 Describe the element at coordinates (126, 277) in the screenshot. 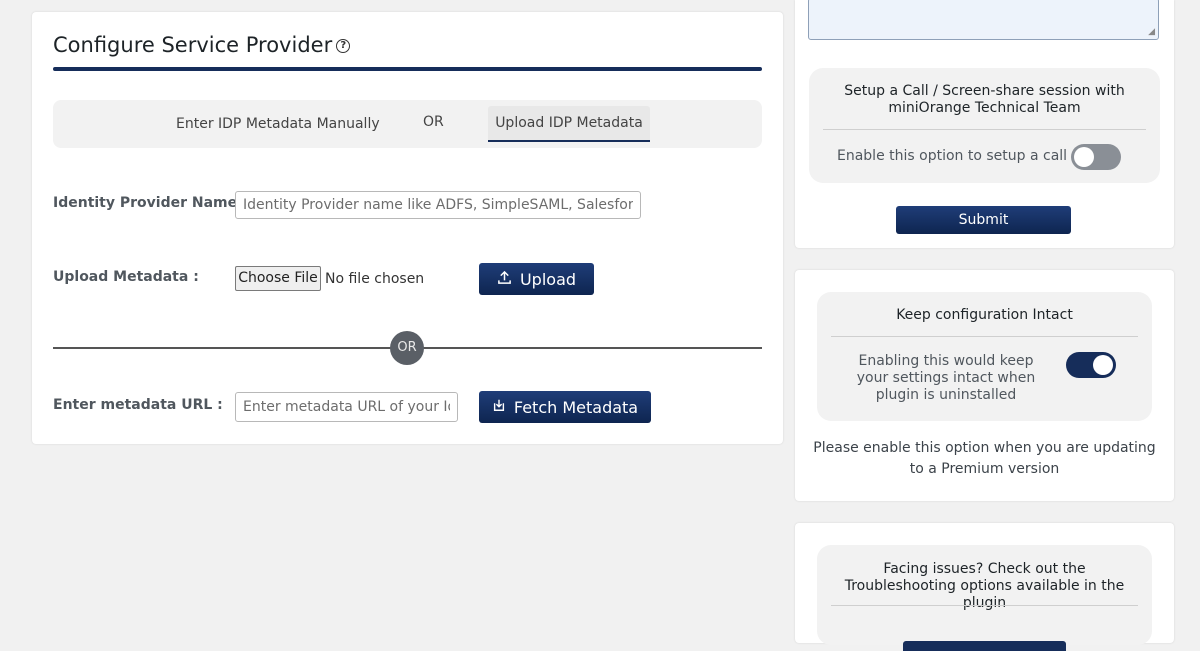

I see `upload-metadata-label: Upload Metadata :` at that location.